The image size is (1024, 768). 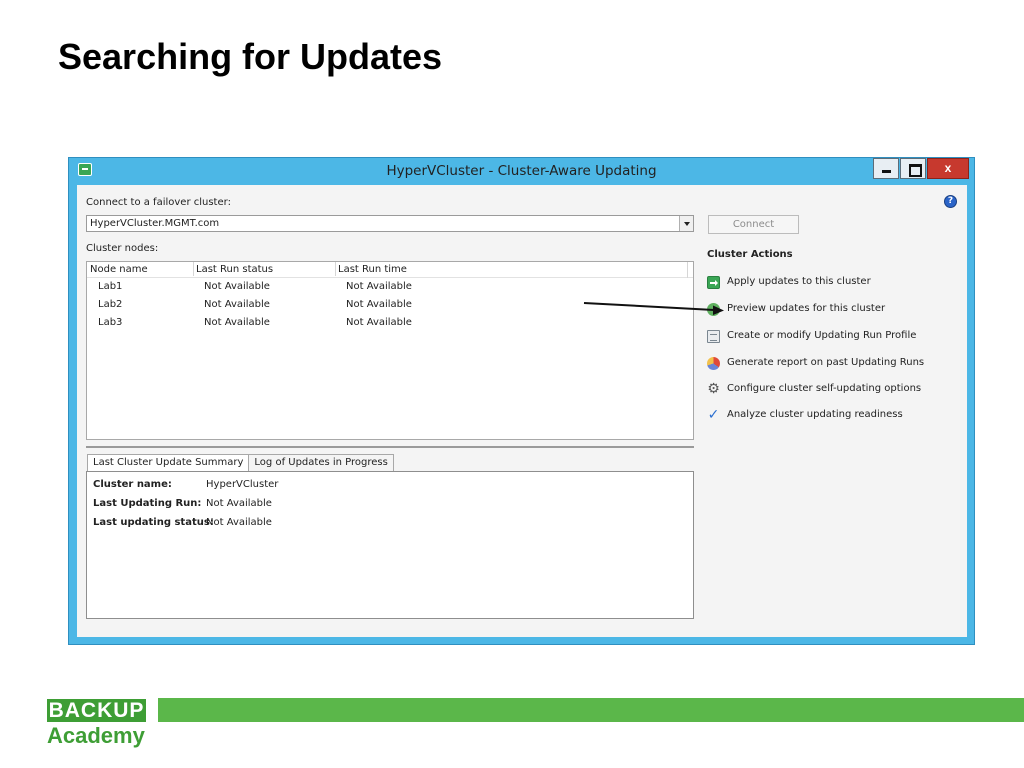 I want to click on chevron-down-icon, so click(x=686, y=223).